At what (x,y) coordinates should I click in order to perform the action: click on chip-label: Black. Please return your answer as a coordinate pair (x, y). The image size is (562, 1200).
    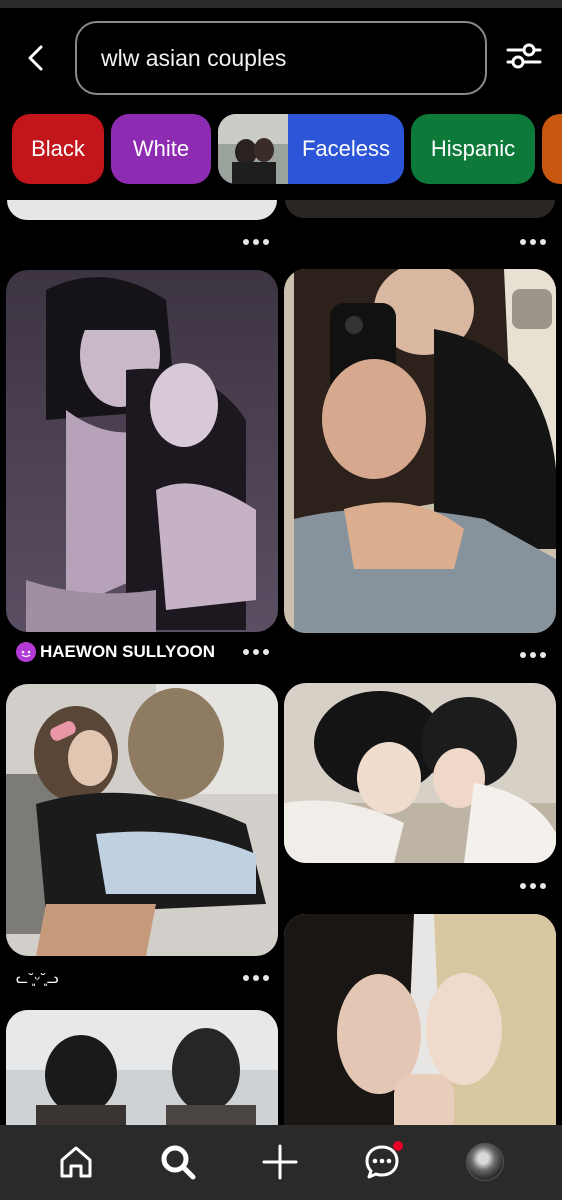
    Looking at the image, I should click on (58, 148).